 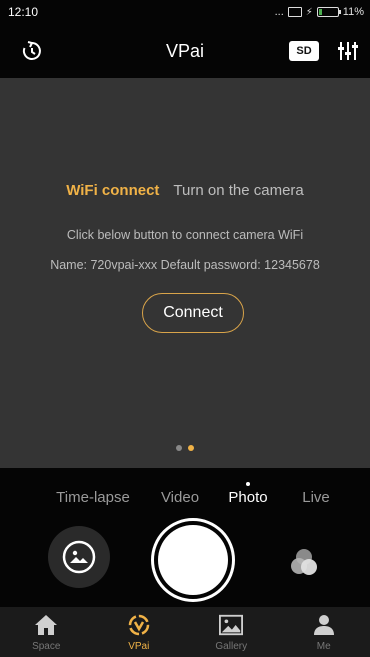 I want to click on status-bar: 12:10 ... ⚡ 11%, so click(x=185, y=12).